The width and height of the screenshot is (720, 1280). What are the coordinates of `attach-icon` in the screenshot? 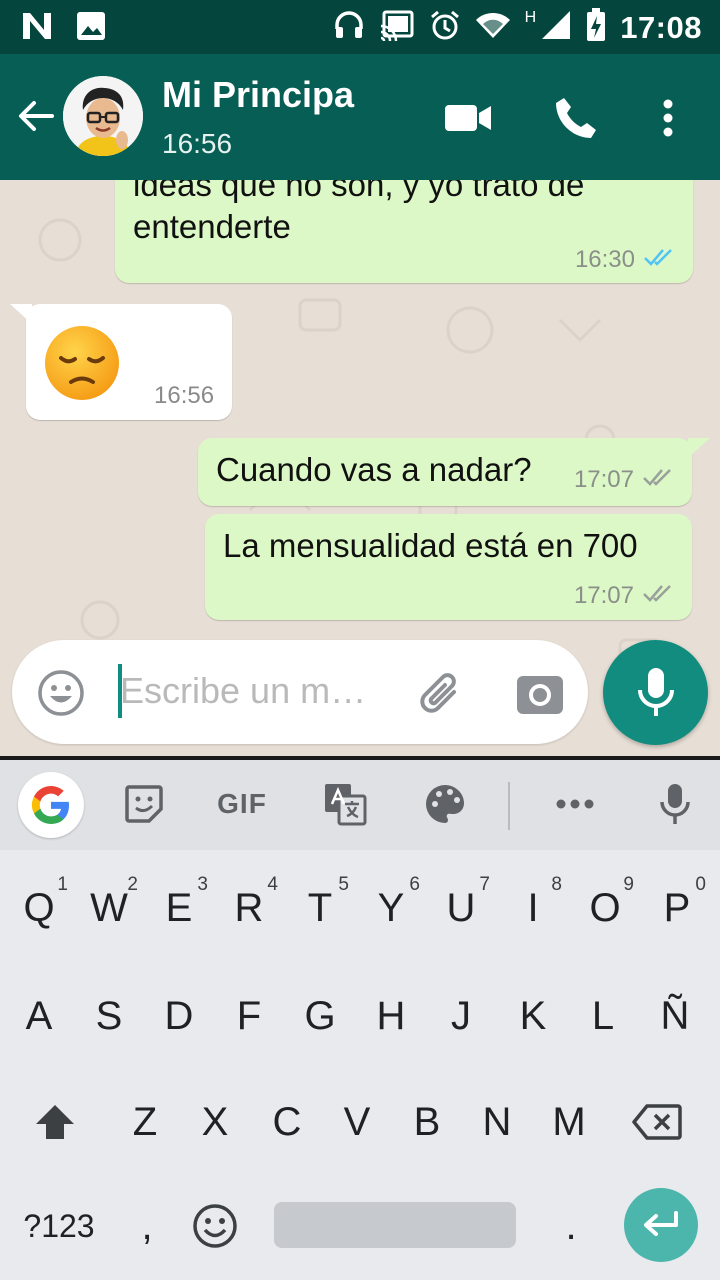 It's located at (441, 695).